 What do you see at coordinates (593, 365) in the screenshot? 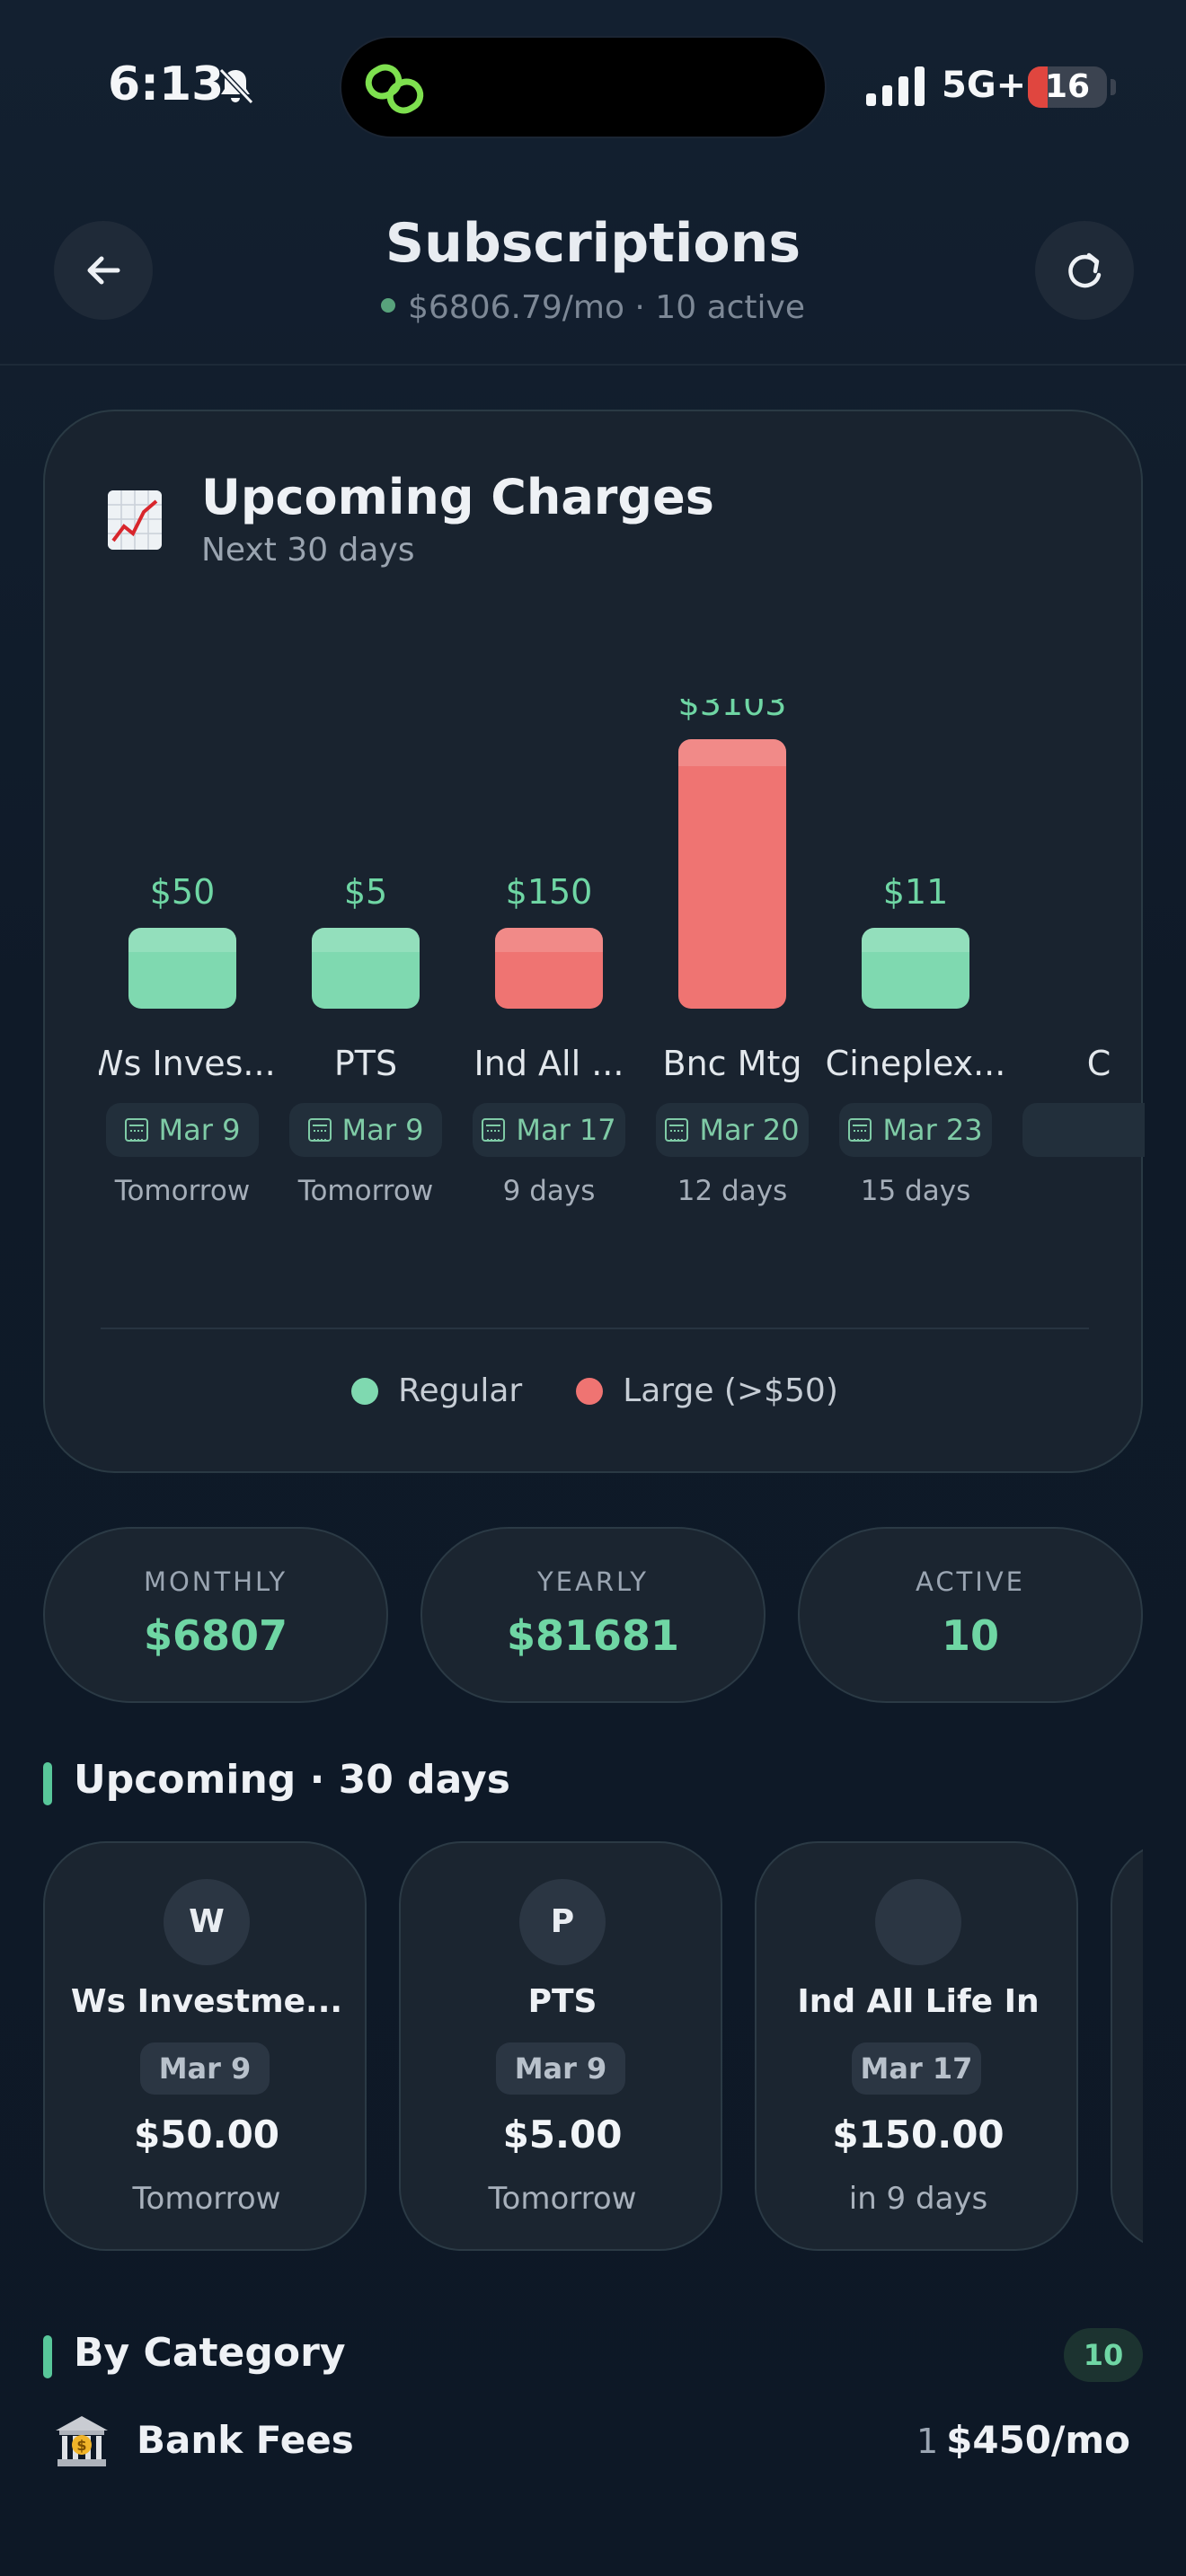
I see `header-divider` at bounding box center [593, 365].